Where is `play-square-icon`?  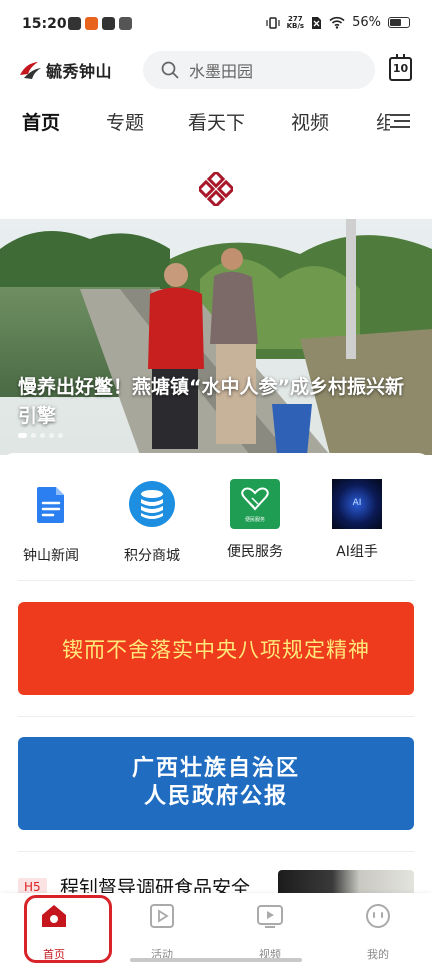
play-square-icon is located at coordinates (162, 916).